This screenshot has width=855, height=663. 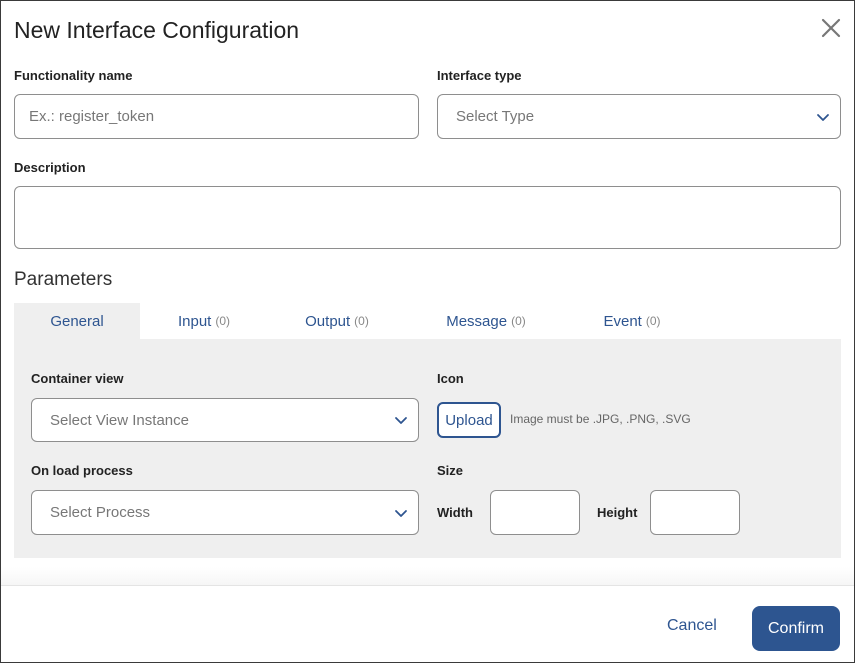 What do you see at coordinates (692, 626) in the screenshot?
I see `cancel-button: Cancel` at bounding box center [692, 626].